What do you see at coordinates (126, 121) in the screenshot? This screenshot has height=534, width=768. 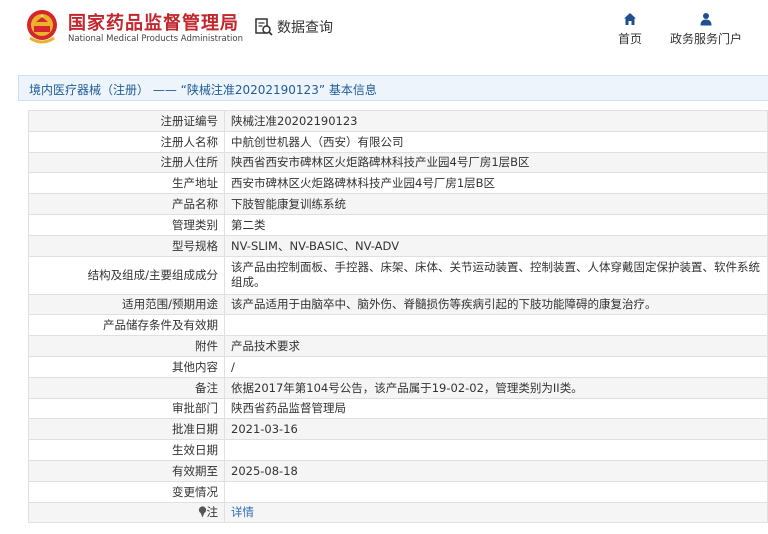 I see `field-label: 注册证编号` at bounding box center [126, 121].